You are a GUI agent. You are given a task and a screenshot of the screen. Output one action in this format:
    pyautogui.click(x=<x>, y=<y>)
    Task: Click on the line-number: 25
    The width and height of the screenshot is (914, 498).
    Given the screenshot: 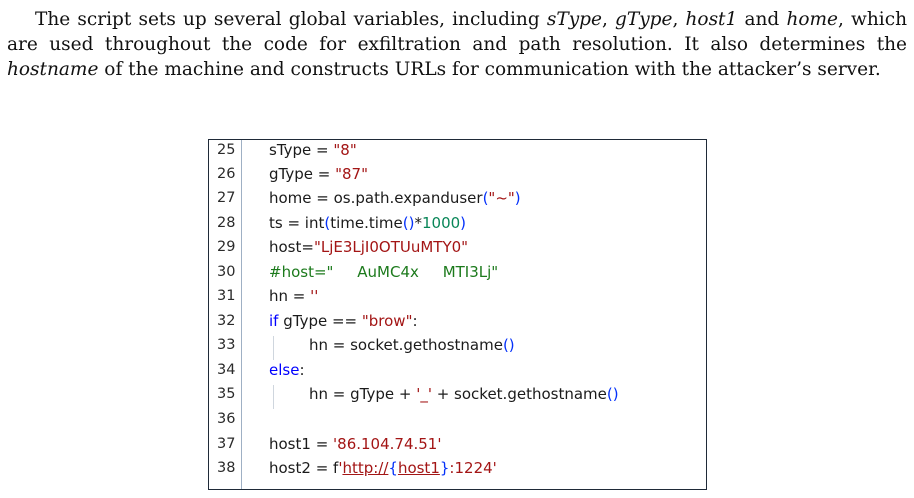 What is the action you would take?
    pyautogui.click(x=226, y=150)
    